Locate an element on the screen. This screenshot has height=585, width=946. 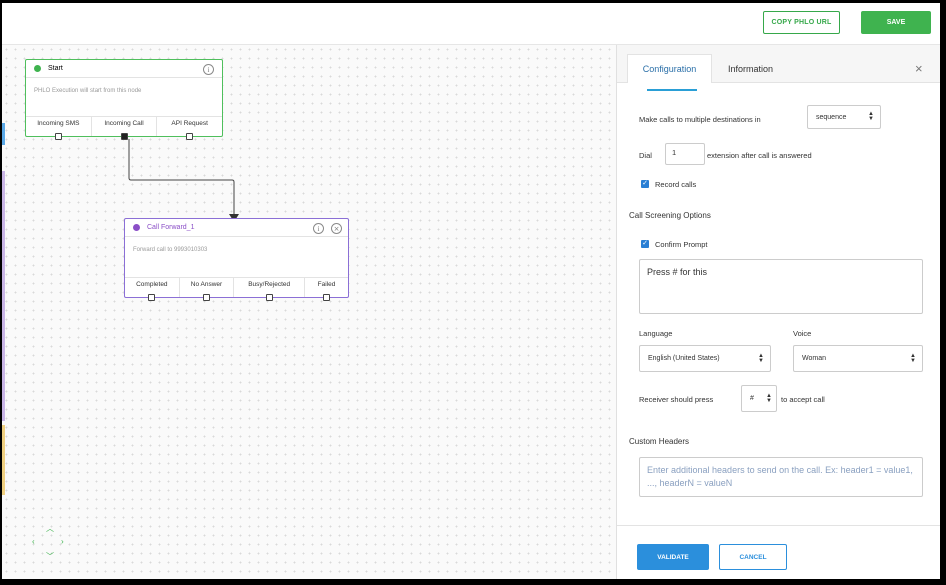
validate-button: VALIDATE is located at coordinates (673, 557).